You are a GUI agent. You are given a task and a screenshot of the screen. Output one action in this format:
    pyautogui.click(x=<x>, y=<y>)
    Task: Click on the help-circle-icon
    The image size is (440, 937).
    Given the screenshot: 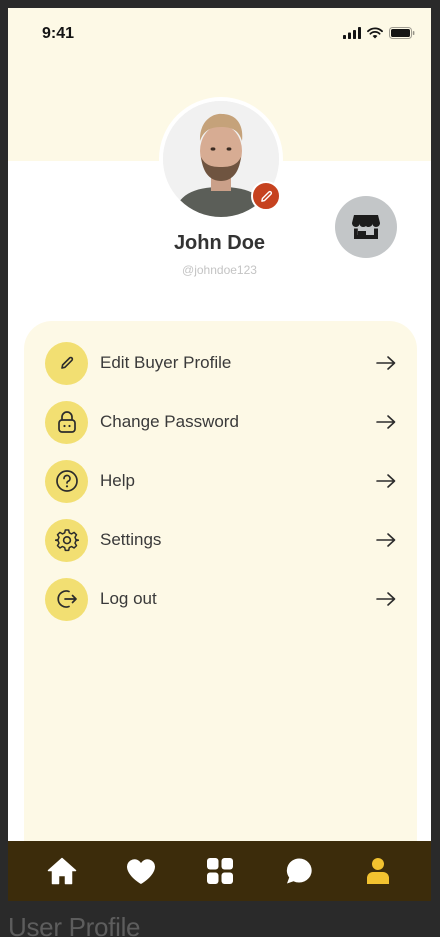 What is the action you would take?
    pyautogui.click(x=66, y=481)
    